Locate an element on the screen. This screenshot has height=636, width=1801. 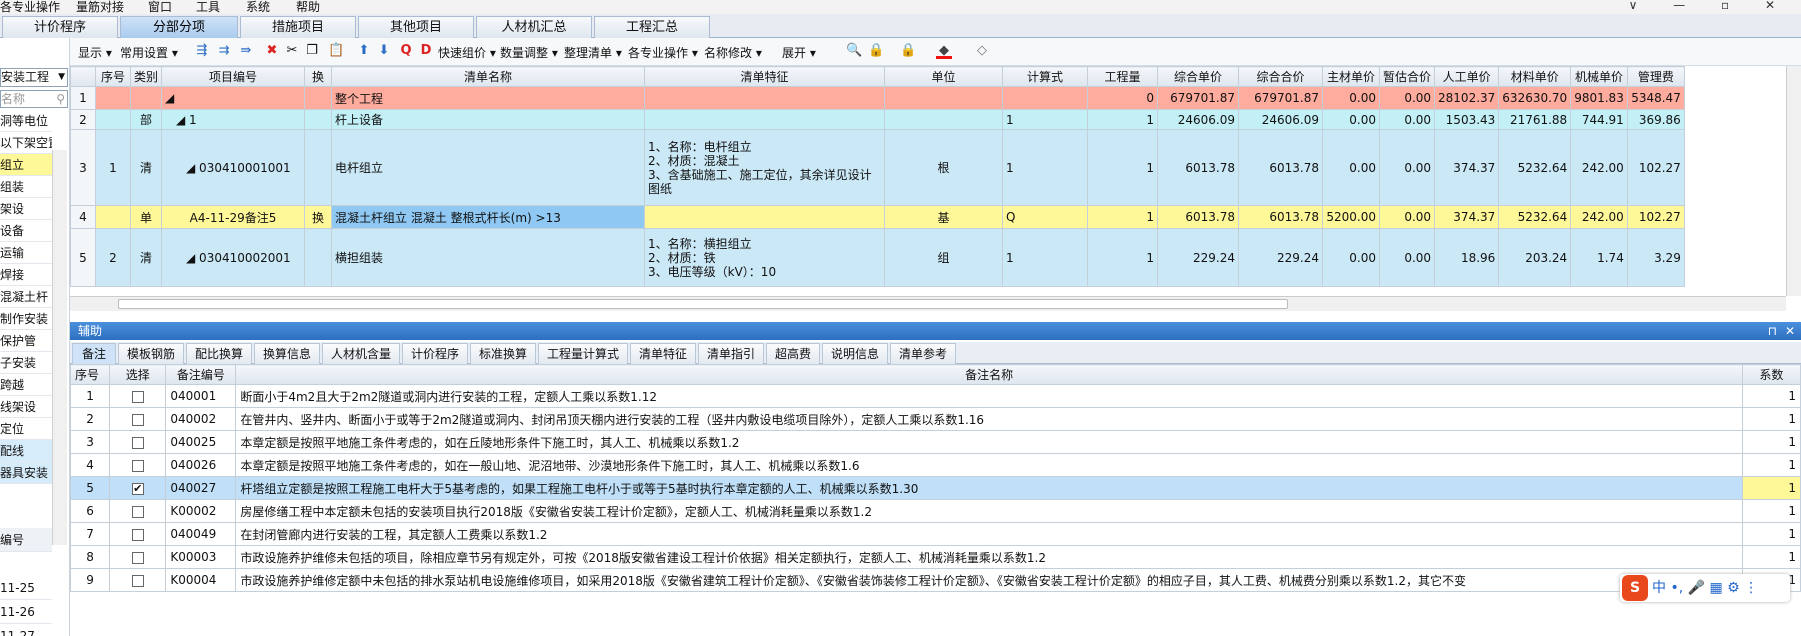
col-header: 备注编号 is located at coordinates (201, 374).